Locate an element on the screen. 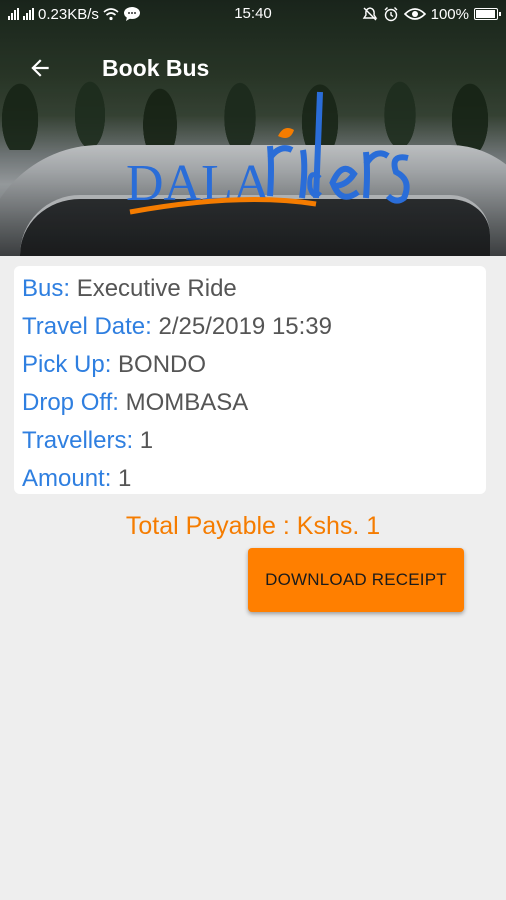 The image size is (506, 900). back-button is located at coordinates (40, 68).